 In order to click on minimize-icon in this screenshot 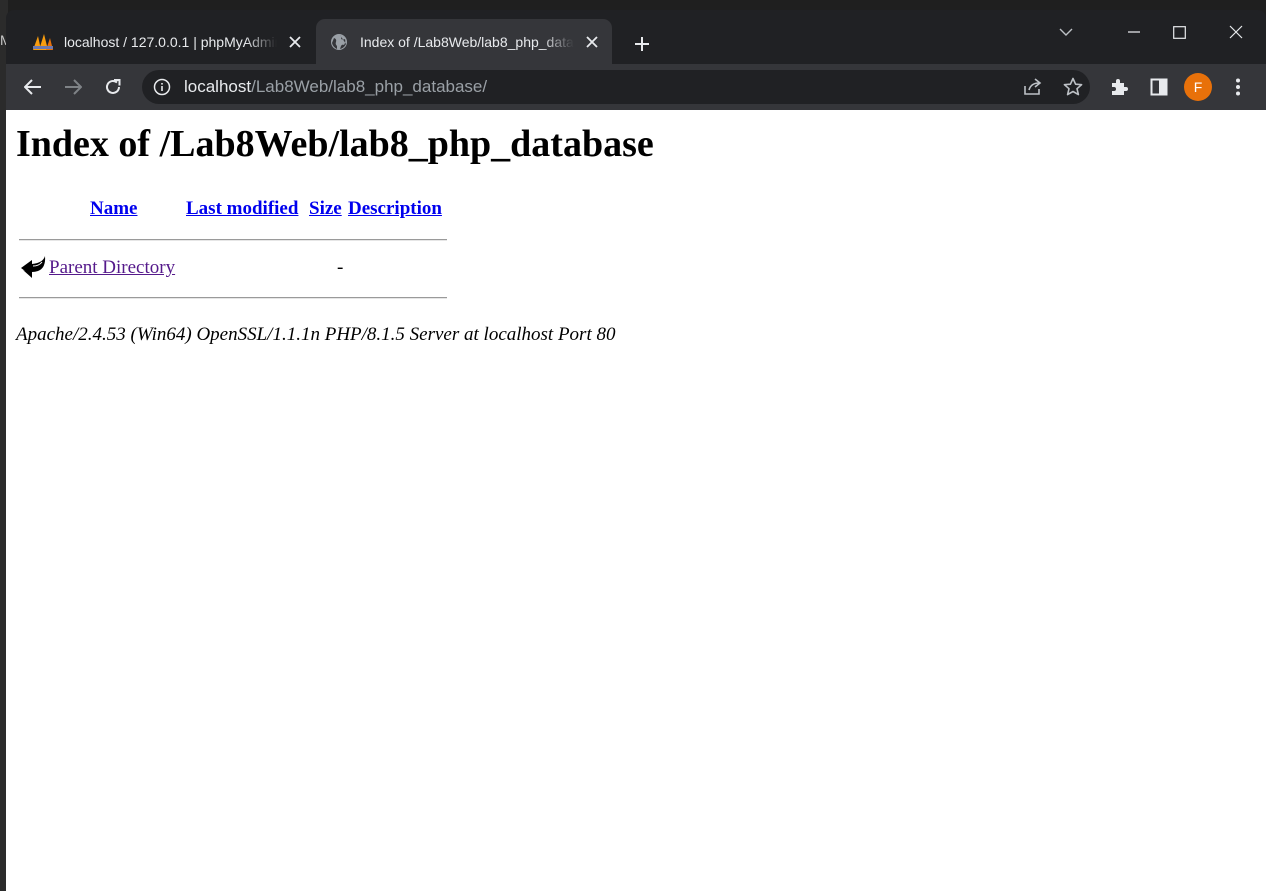, I will do `click(1134, 32)`.